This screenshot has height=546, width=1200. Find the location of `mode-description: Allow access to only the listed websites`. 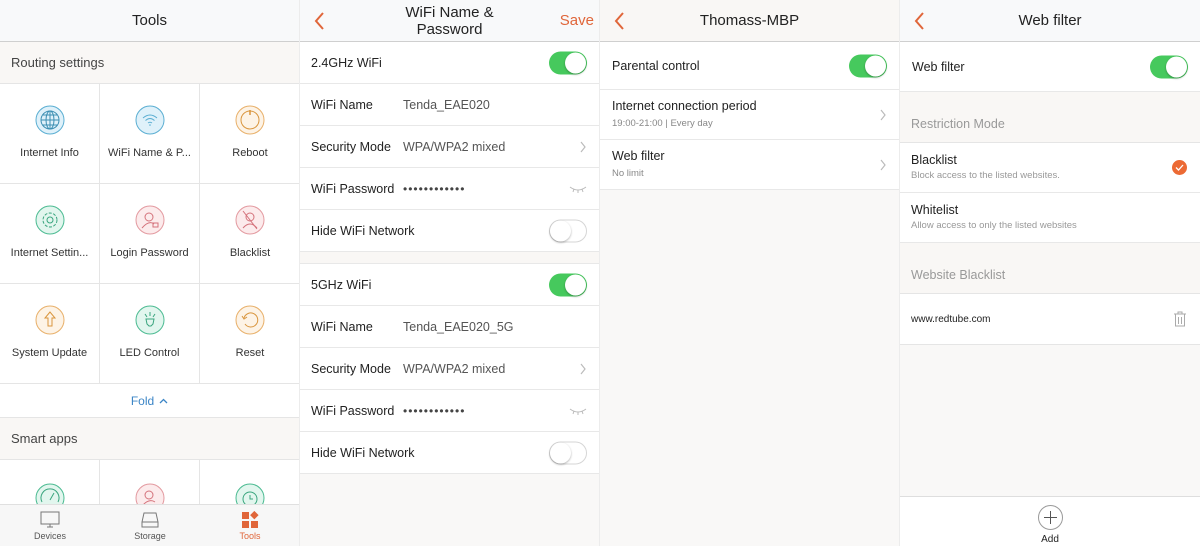

mode-description: Allow access to only the listed websites is located at coordinates (994, 225).